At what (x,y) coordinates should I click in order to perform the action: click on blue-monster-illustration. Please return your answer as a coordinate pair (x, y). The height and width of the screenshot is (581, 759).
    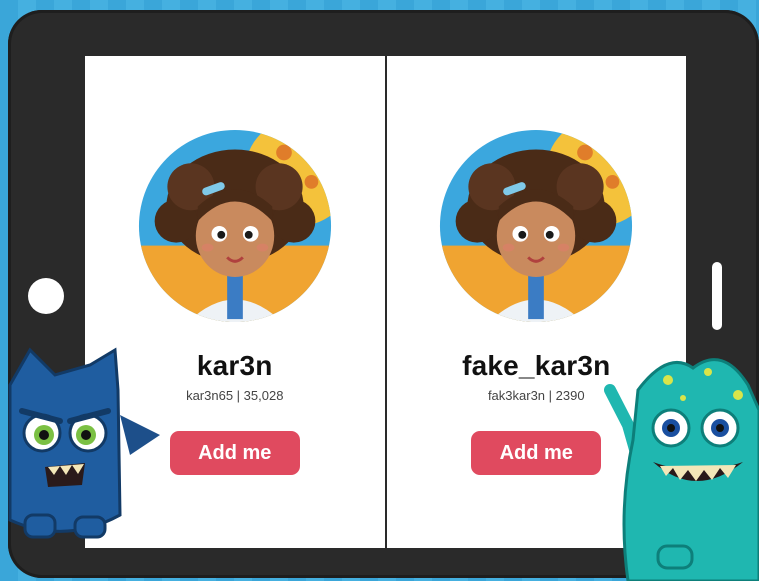
    Looking at the image, I should click on (84, 443).